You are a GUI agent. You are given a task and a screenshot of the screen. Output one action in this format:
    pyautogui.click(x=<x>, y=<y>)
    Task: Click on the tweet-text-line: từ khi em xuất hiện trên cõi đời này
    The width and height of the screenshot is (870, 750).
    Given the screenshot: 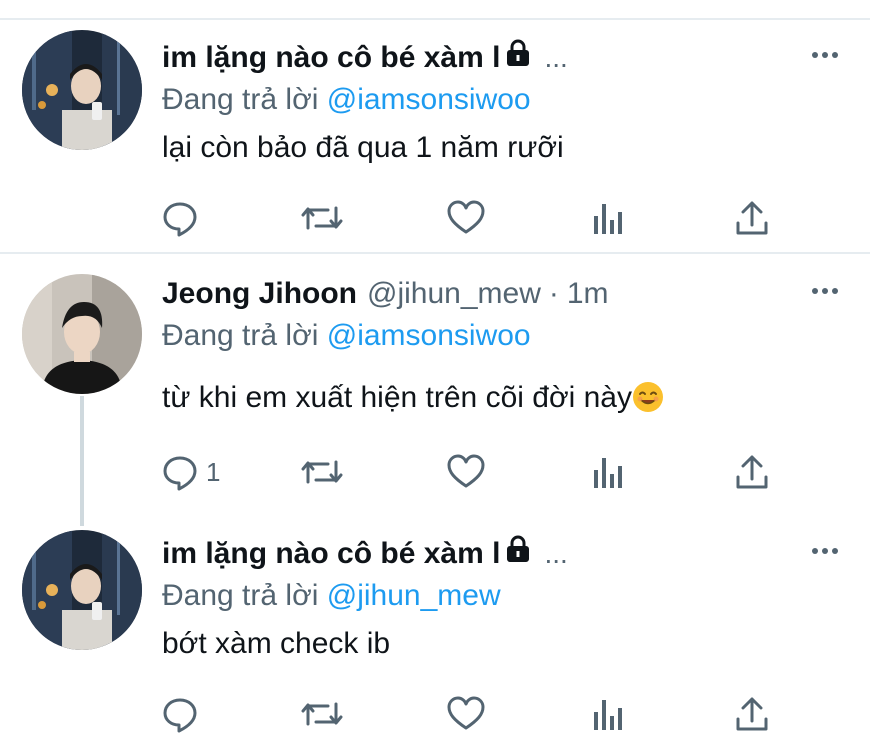 What is the action you would take?
    pyautogui.click(x=413, y=401)
    